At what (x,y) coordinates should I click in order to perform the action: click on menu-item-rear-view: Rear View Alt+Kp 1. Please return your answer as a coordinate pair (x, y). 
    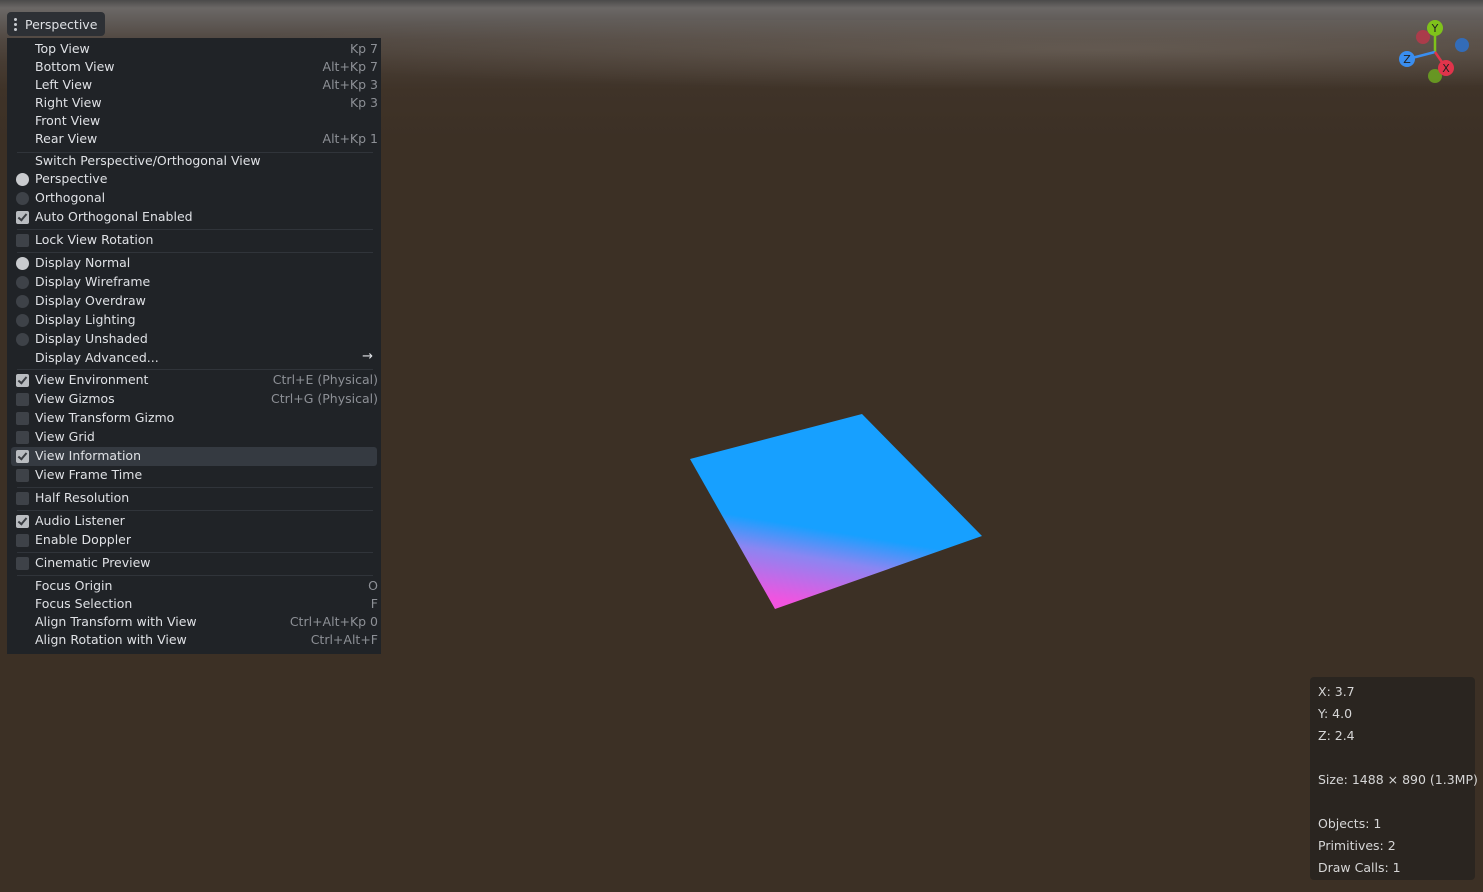
    Looking at the image, I should click on (194, 139).